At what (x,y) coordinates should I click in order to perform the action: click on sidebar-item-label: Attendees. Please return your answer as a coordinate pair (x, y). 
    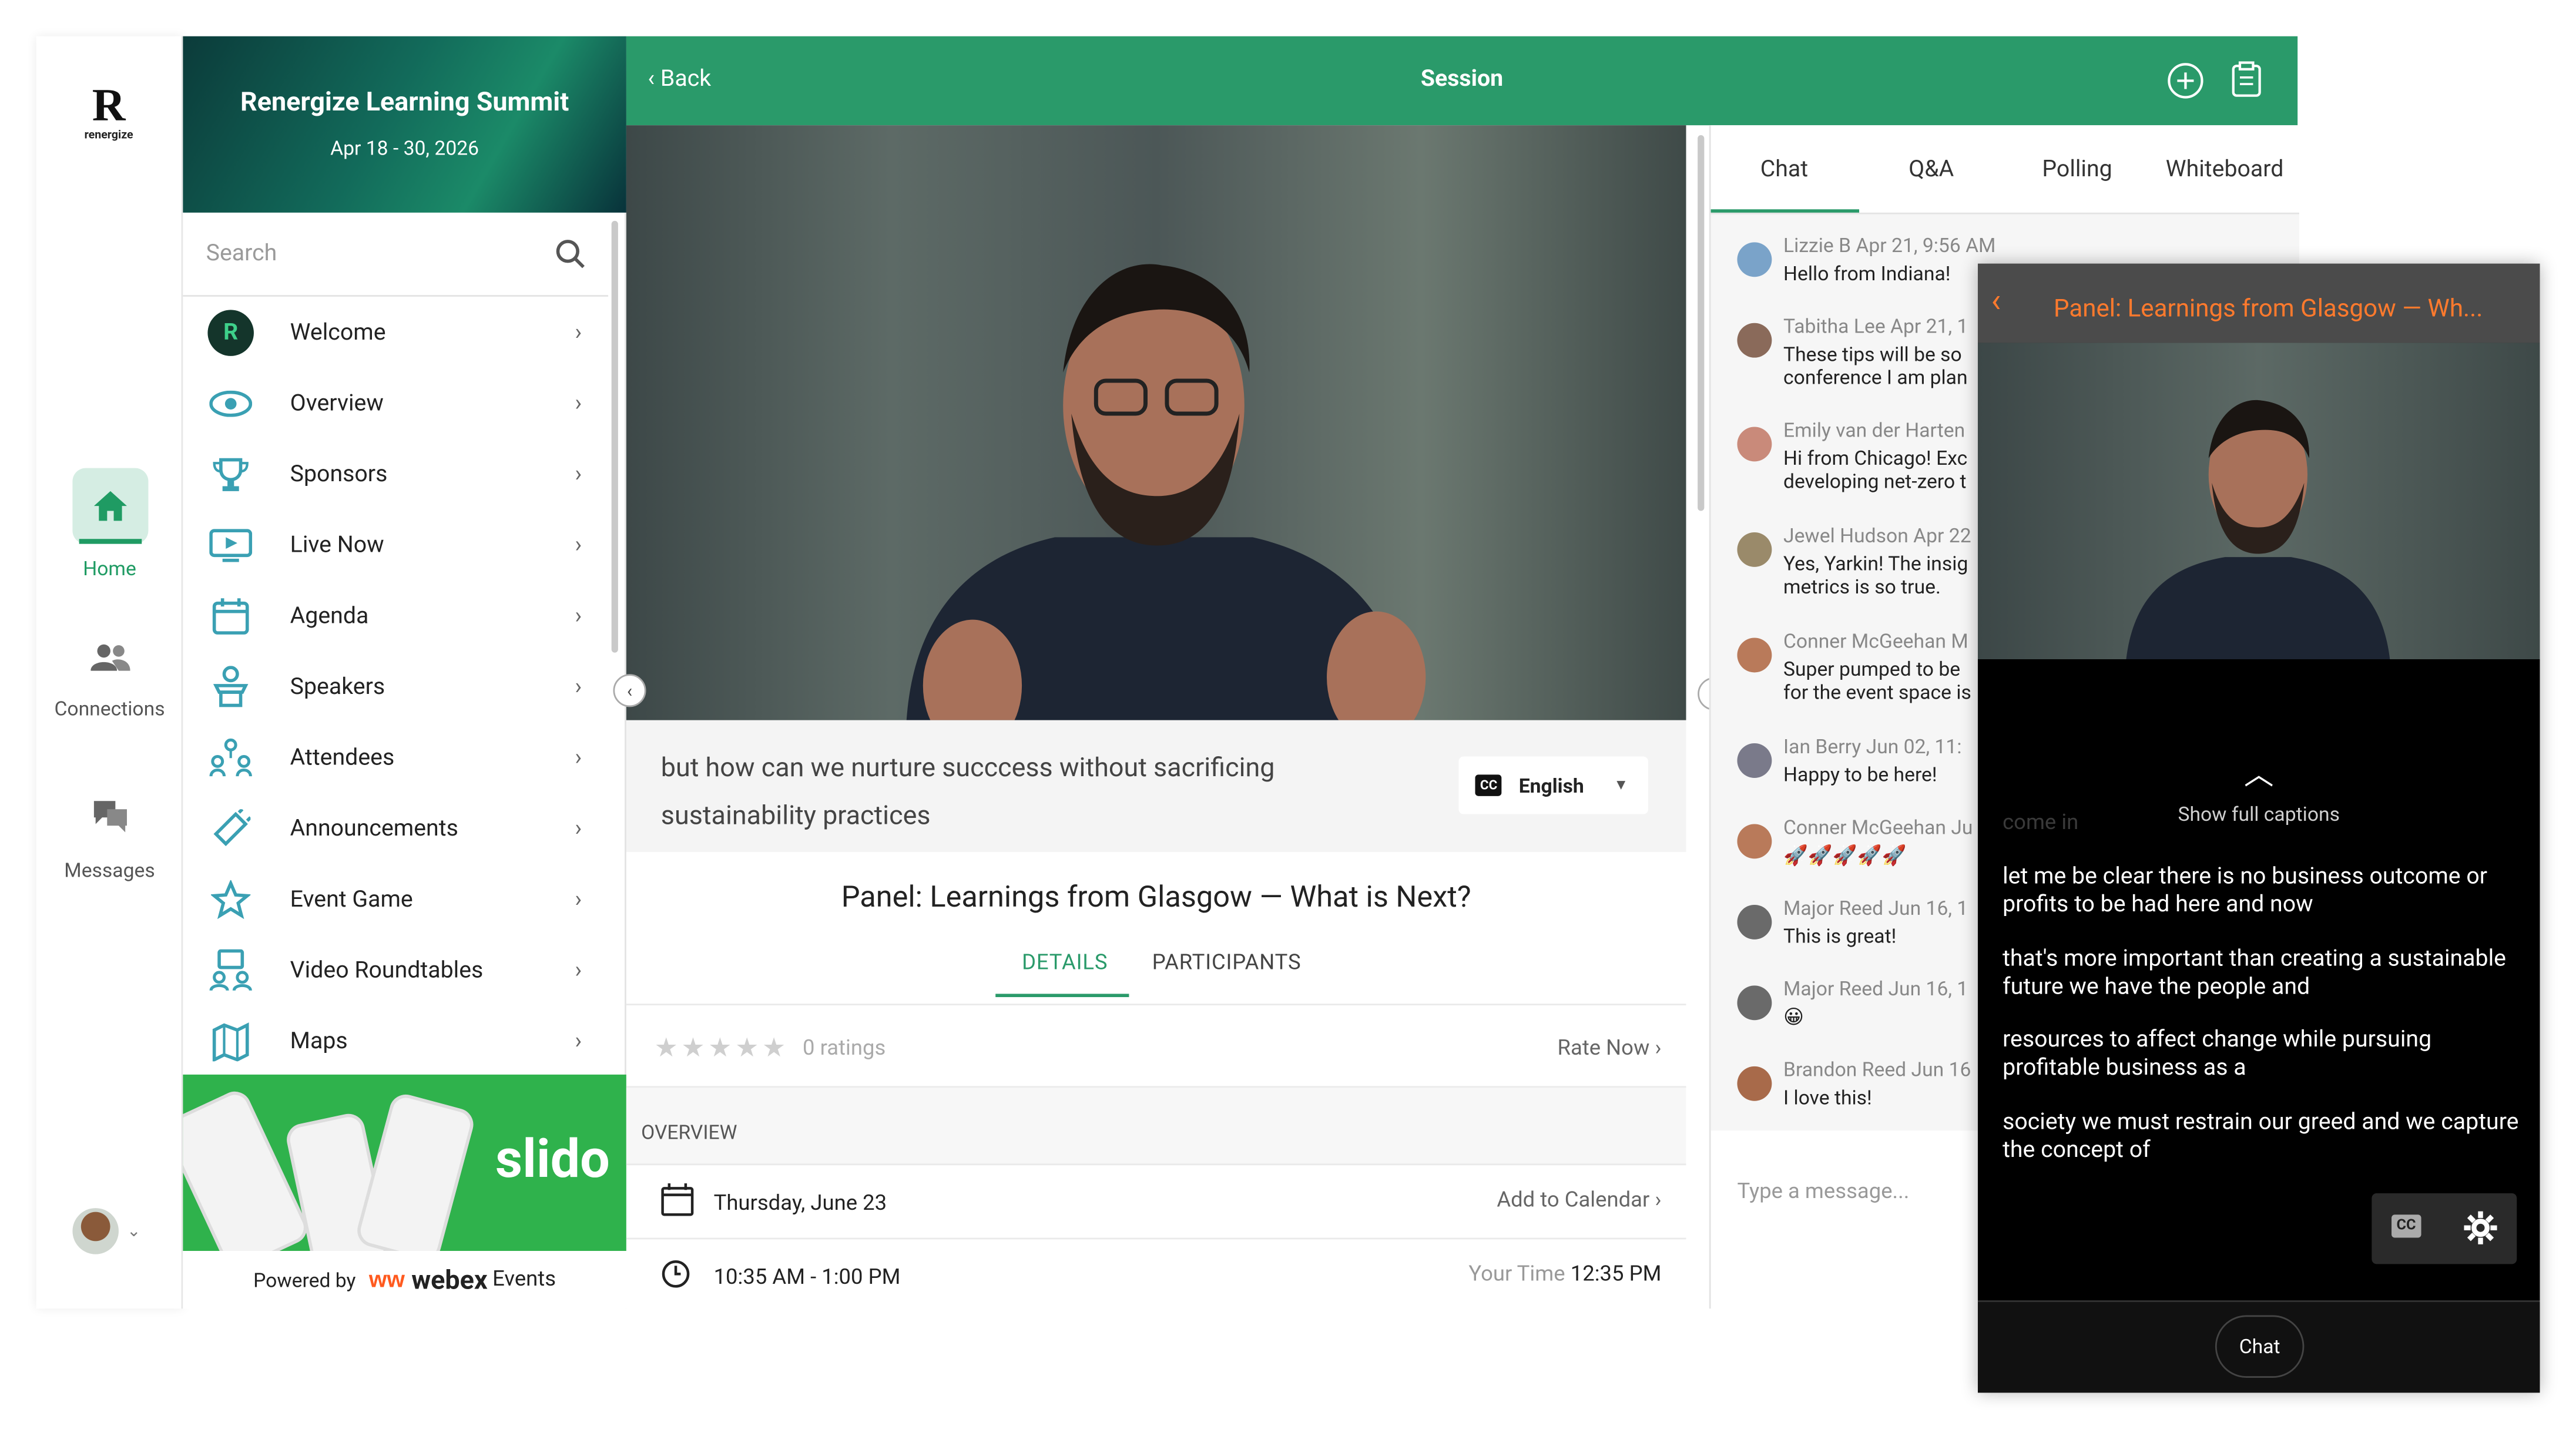
    Looking at the image, I should click on (343, 757).